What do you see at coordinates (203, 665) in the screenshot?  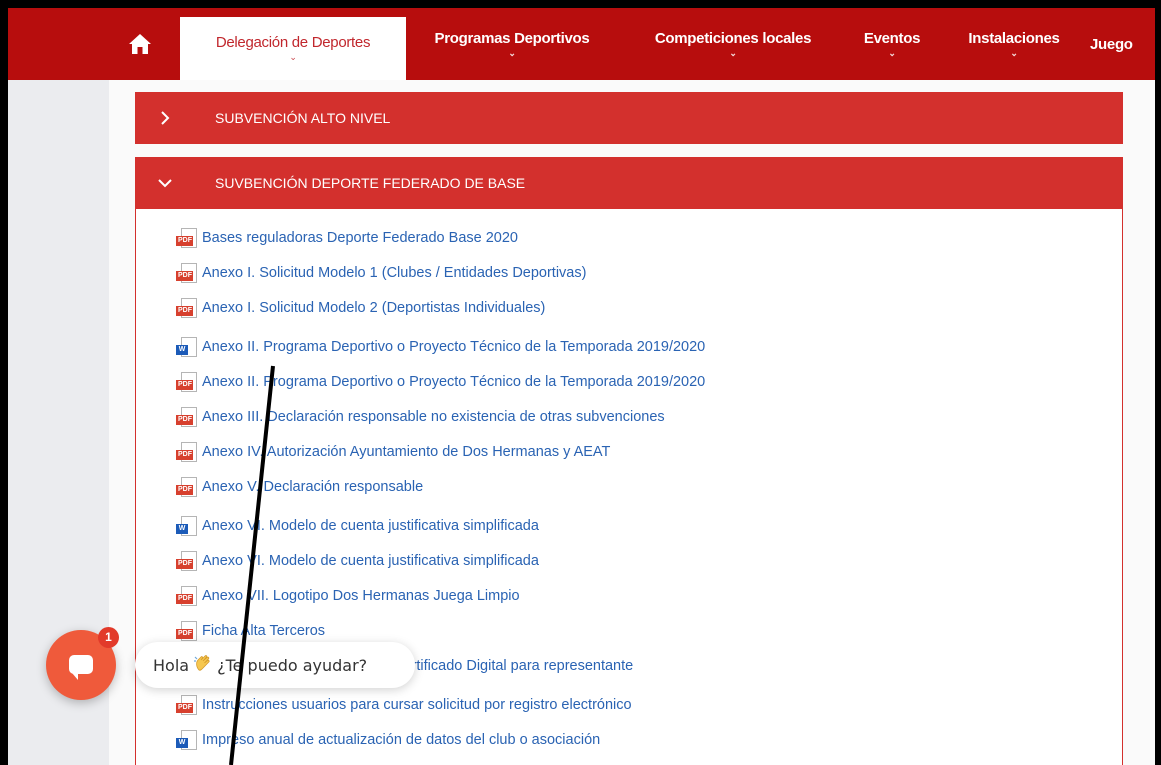 I see `wave-hand-icon` at bounding box center [203, 665].